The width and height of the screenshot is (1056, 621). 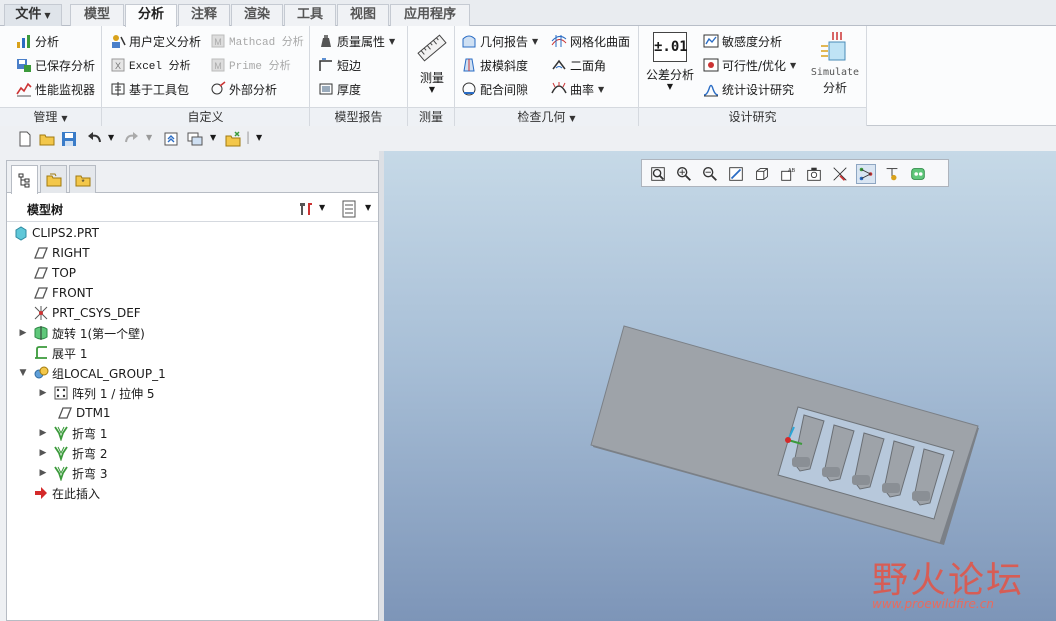 I want to click on svg-text: M, so click(x=218, y=42).